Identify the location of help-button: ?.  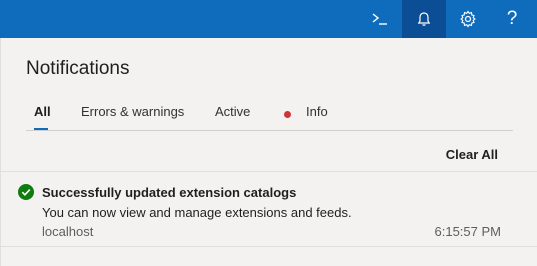
(512, 19).